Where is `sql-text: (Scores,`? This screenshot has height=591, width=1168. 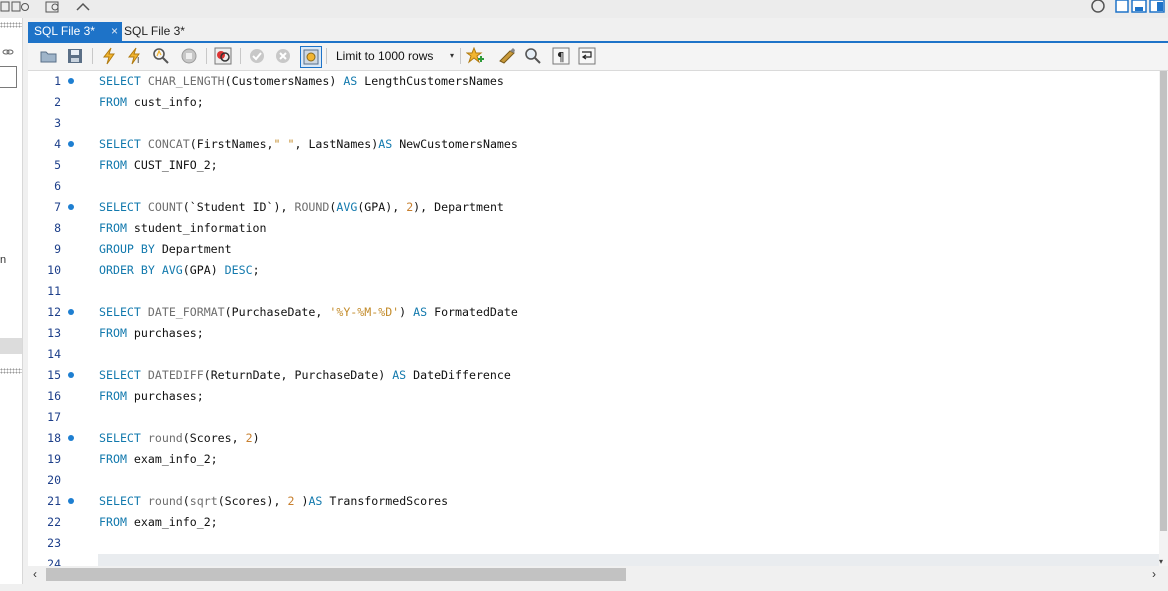
sql-text: (Scores, is located at coordinates (214, 438).